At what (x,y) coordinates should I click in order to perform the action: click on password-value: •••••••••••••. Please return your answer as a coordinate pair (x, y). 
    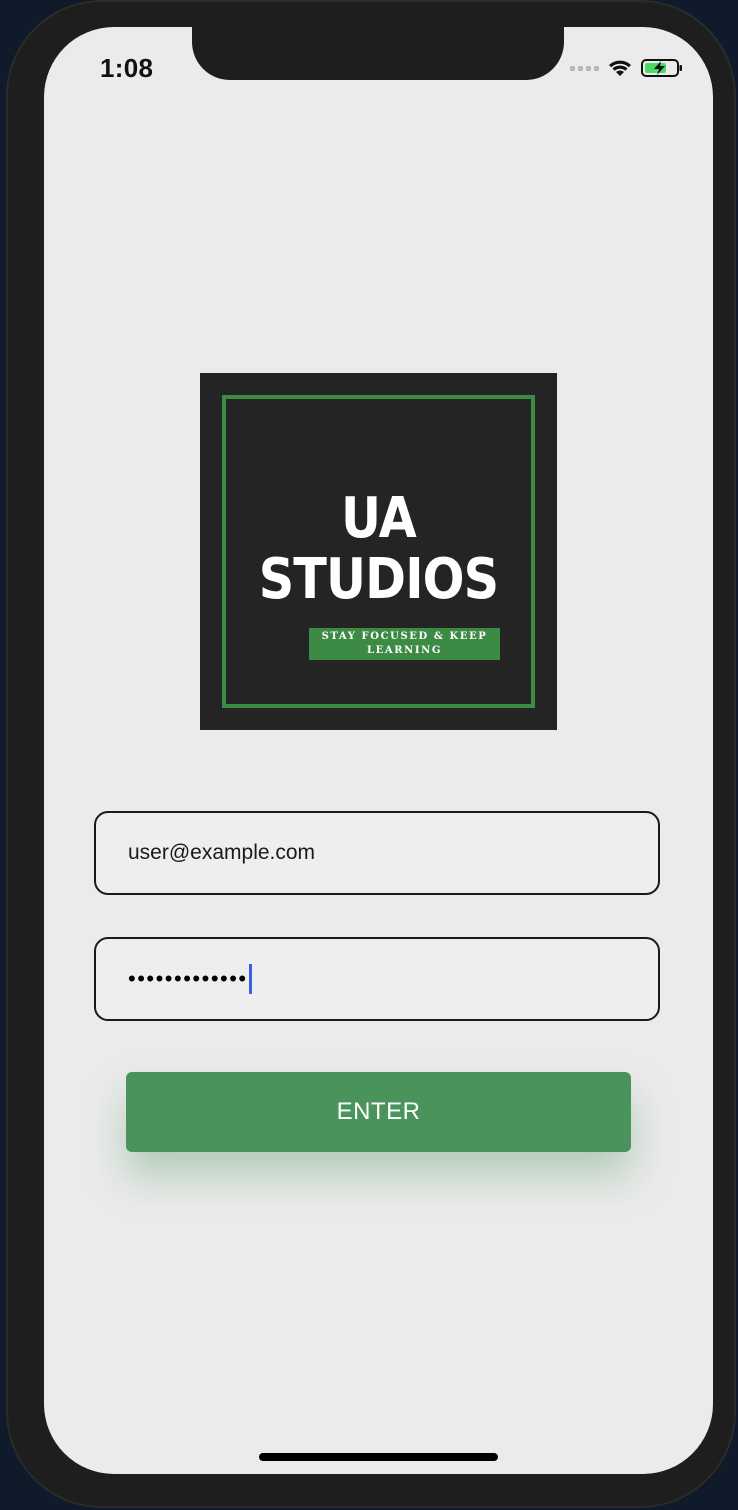
    Looking at the image, I should click on (188, 978).